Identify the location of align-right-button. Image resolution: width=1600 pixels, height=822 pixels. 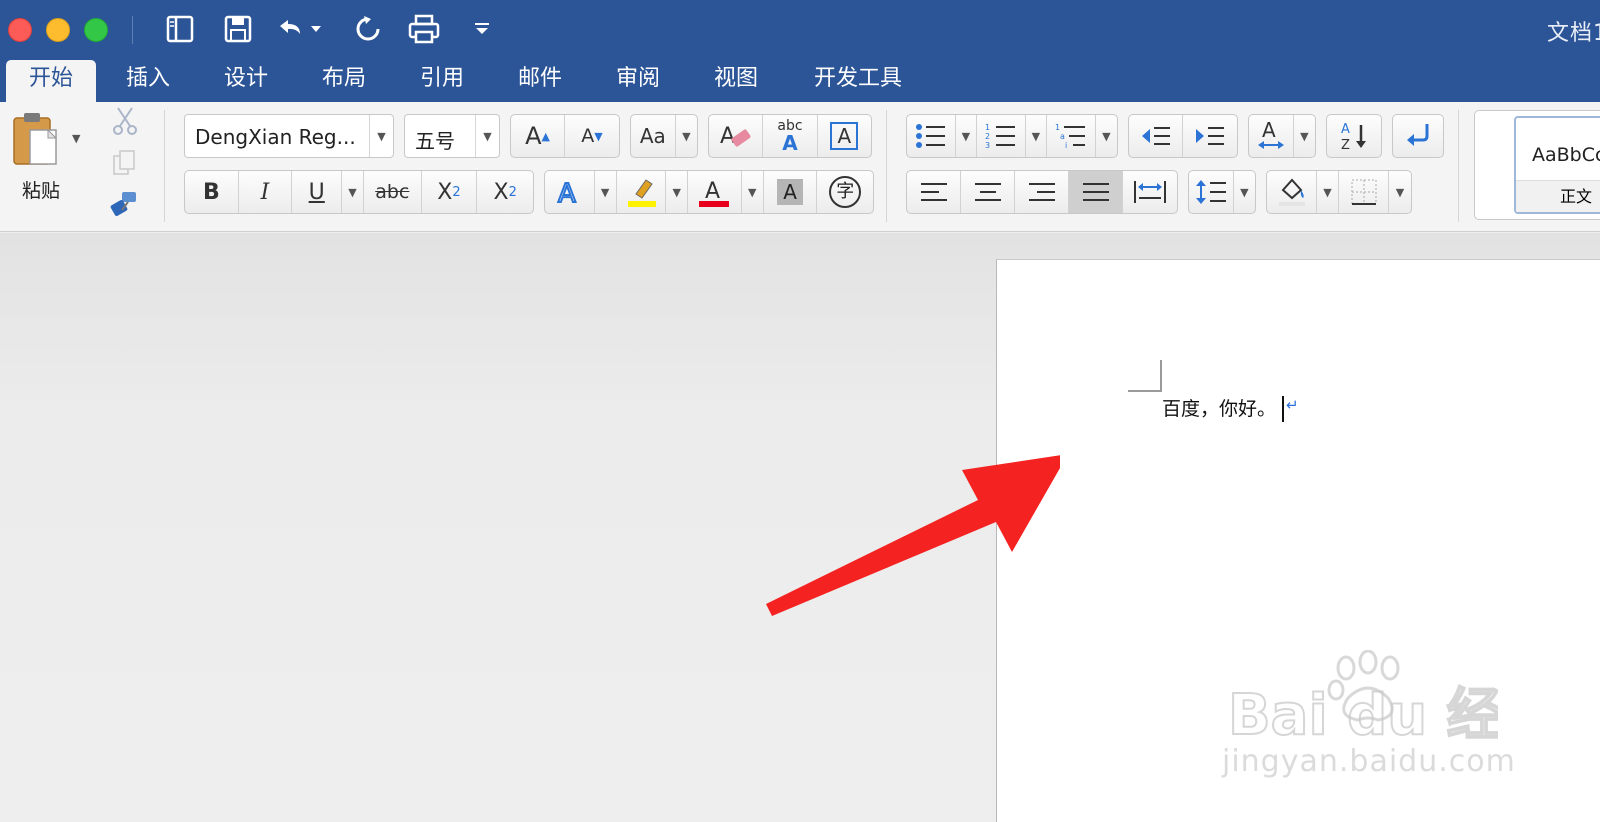
(1042, 192).